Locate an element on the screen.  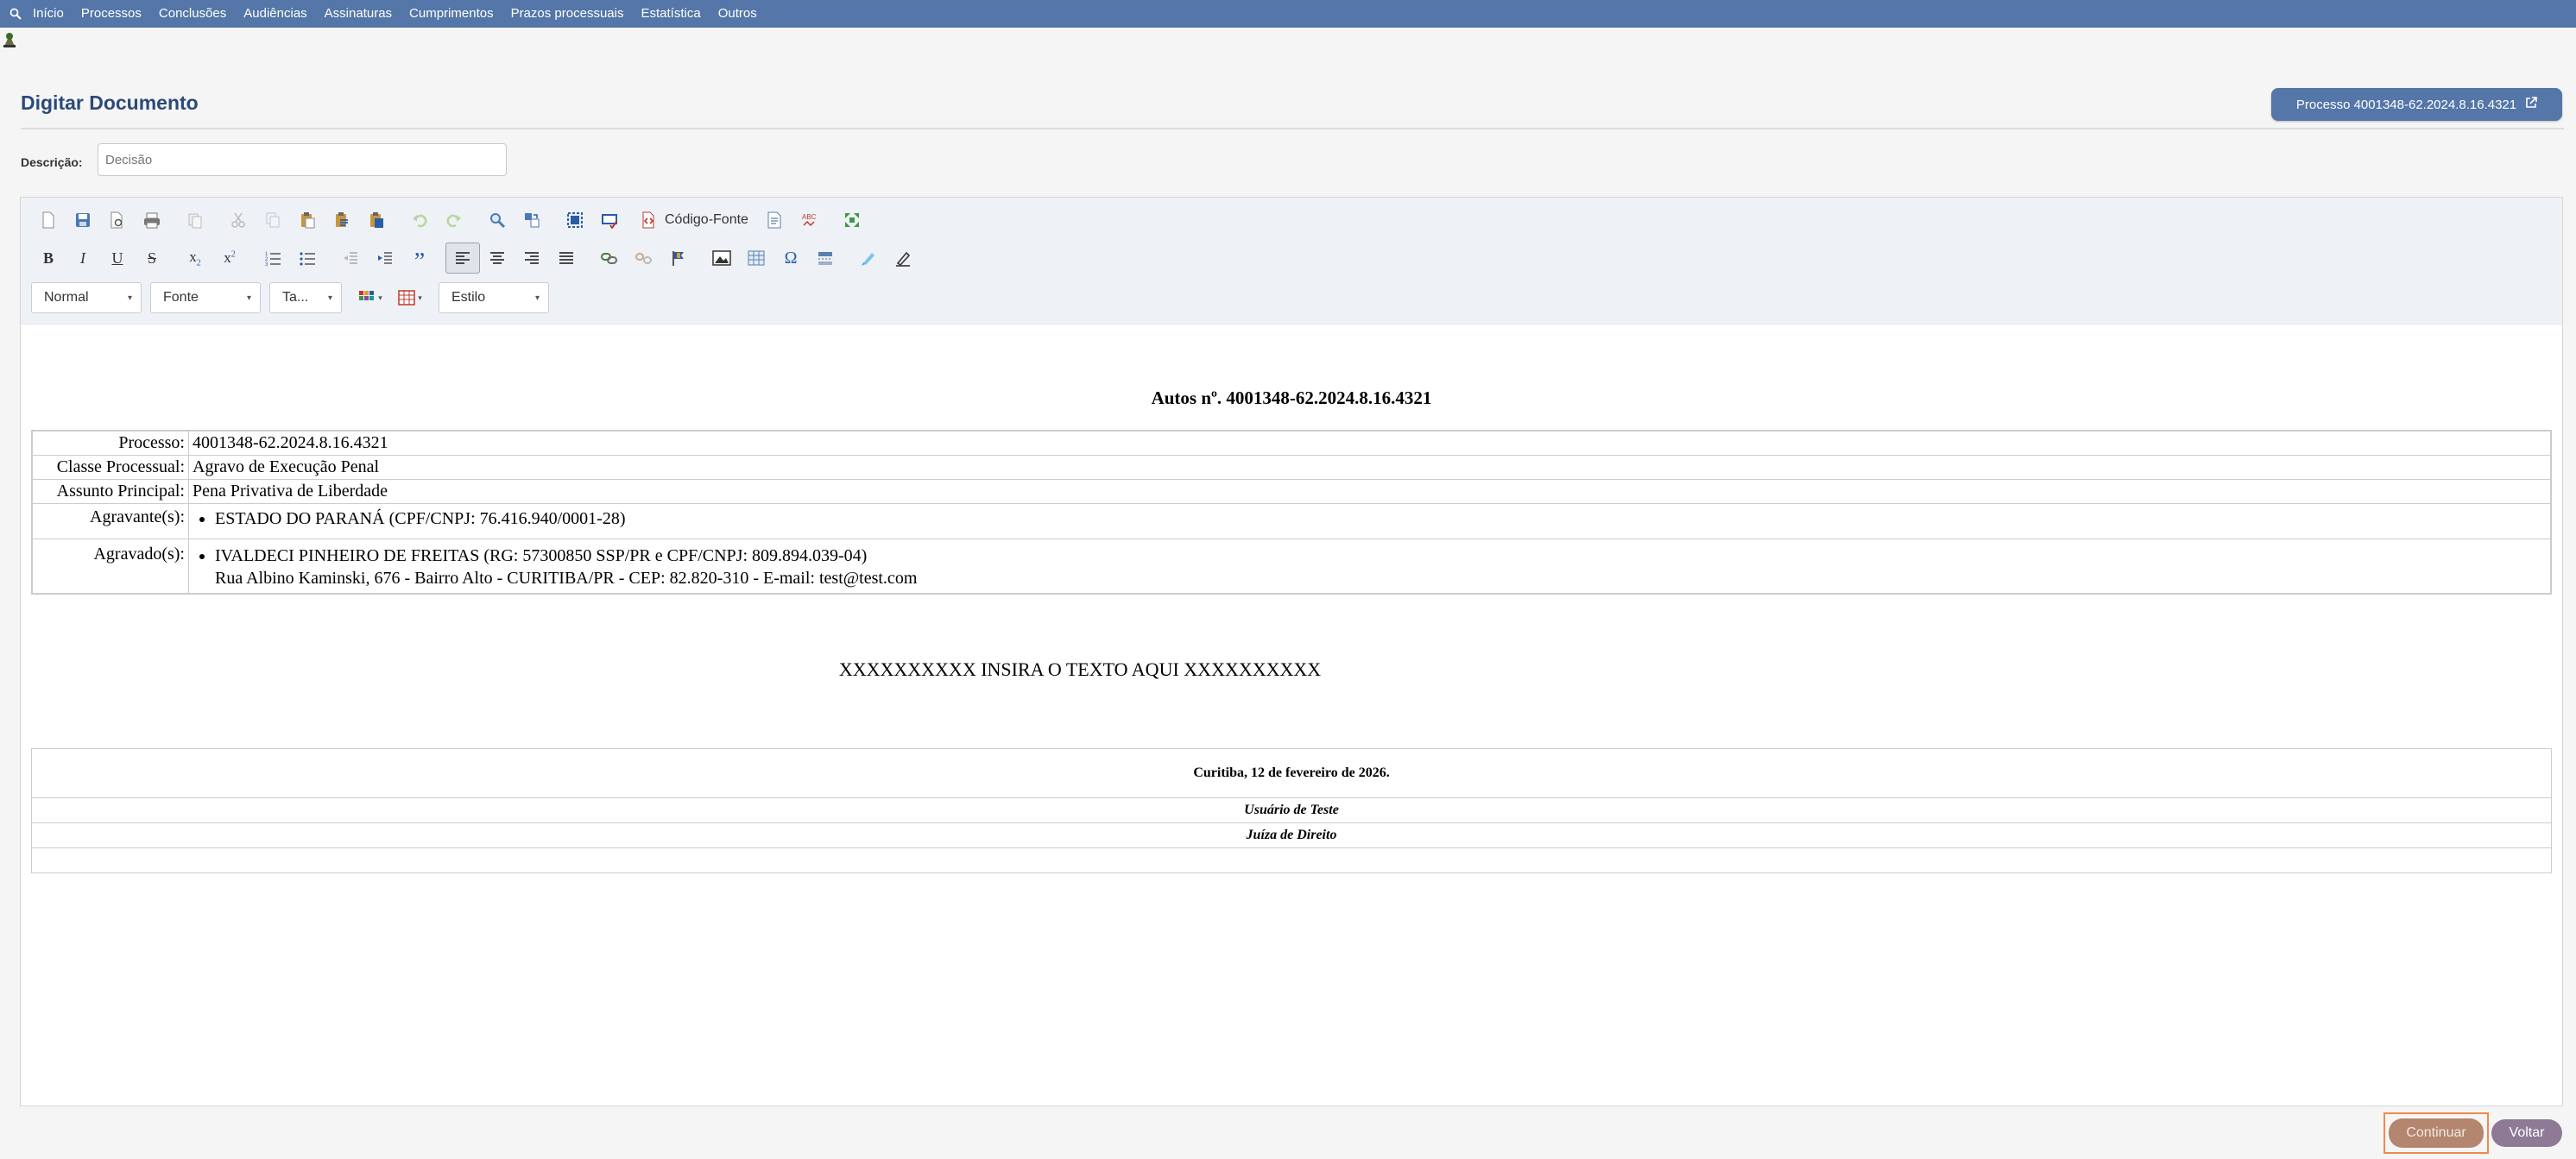
back-button: Voltar is located at coordinates (2526, 1133).